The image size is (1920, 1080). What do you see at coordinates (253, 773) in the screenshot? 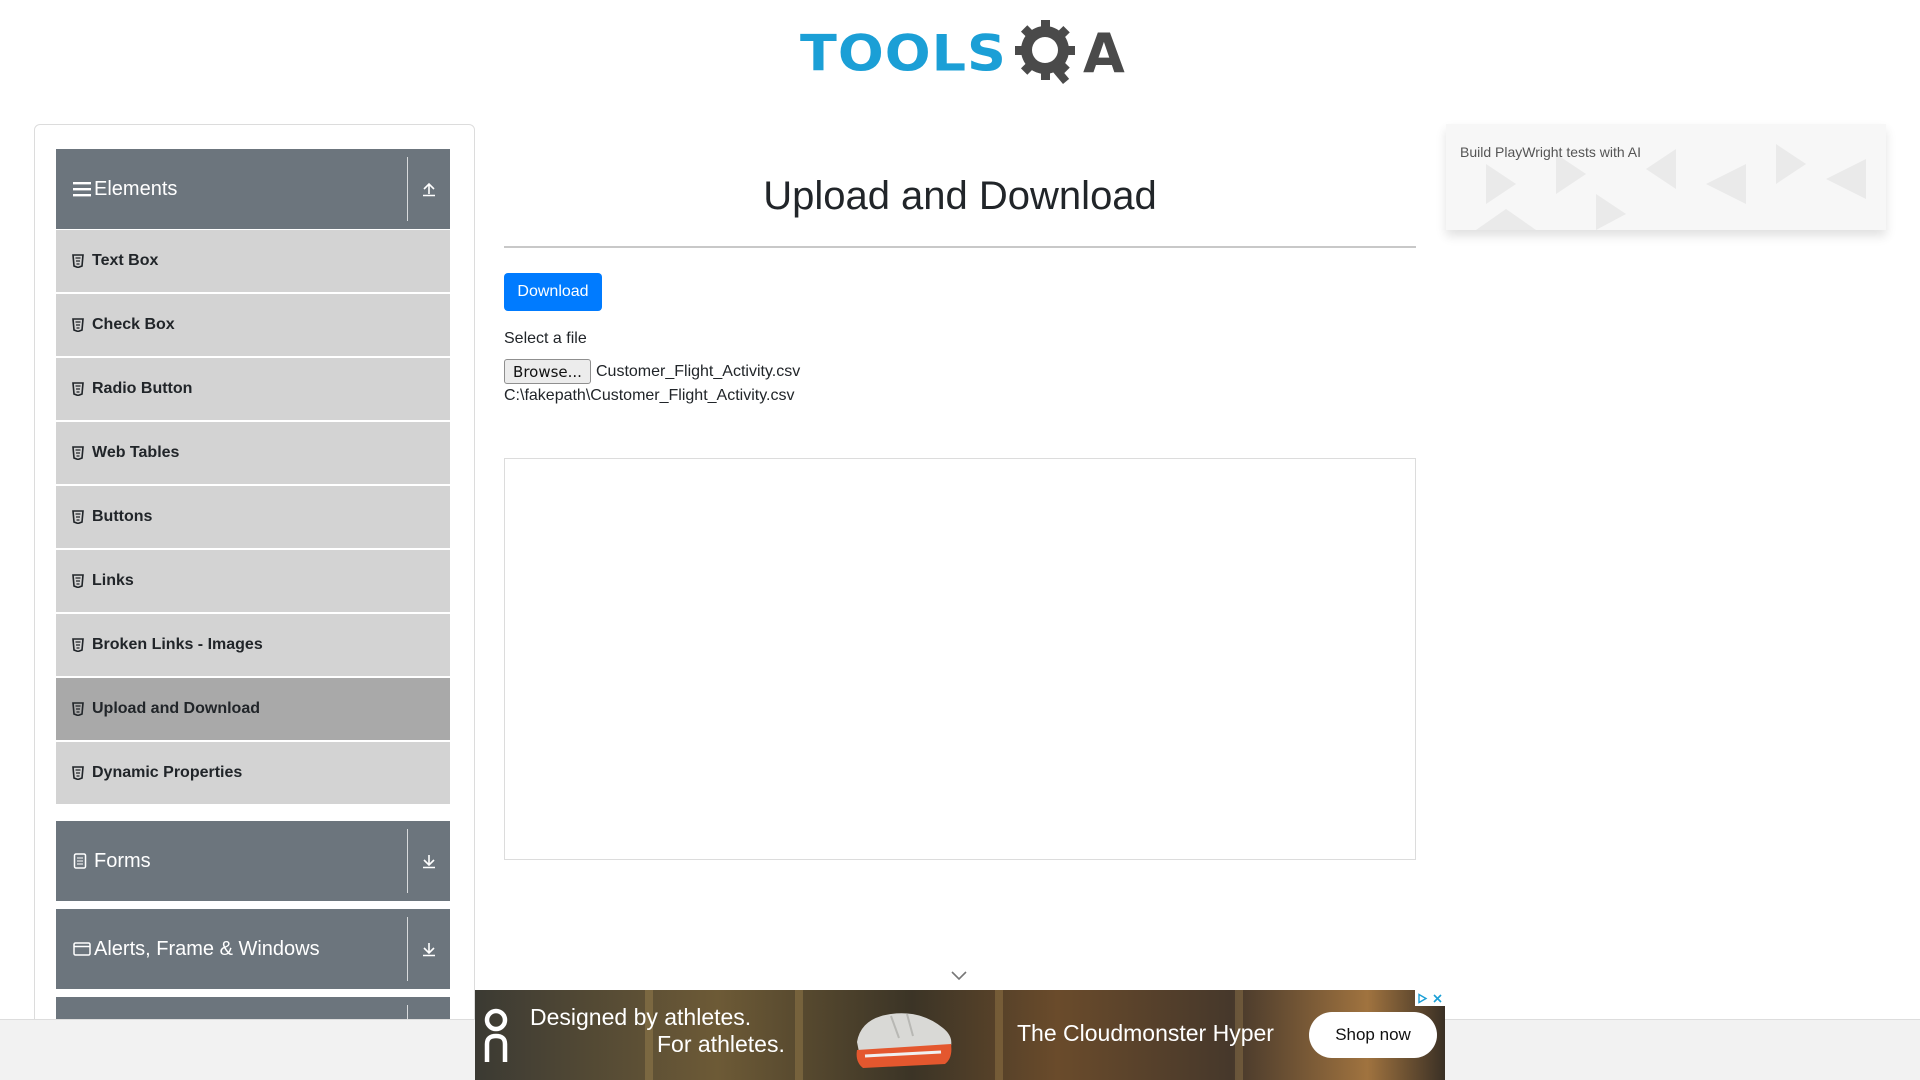
I see `sidebar-item-dynamic-properties: Dynamic Properties` at bounding box center [253, 773].